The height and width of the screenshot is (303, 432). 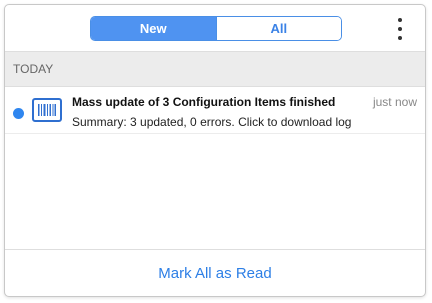 I want to click on barcode-icon, so click(x=47, y=110).